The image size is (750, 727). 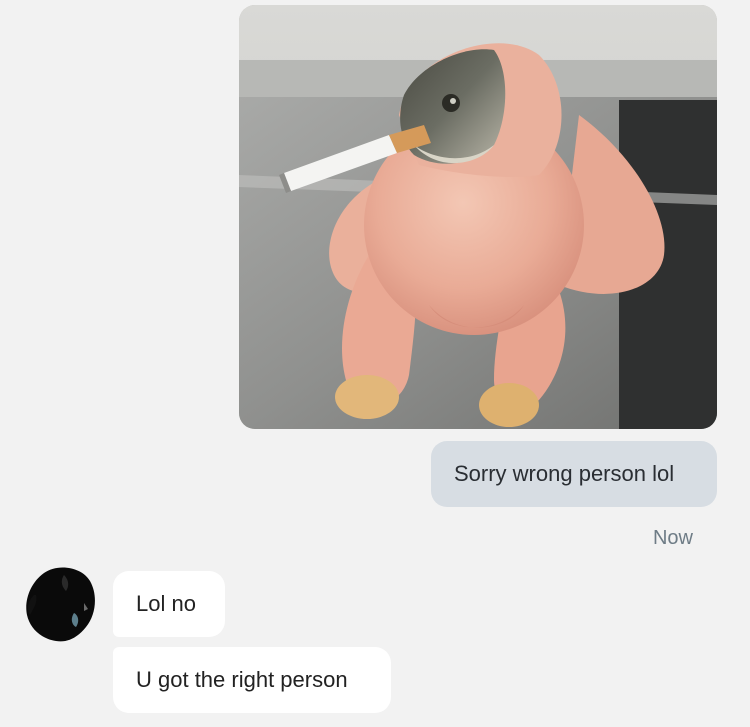 I want to click on incoming-message-bubble: Lol no, so click(x=169, y=604).